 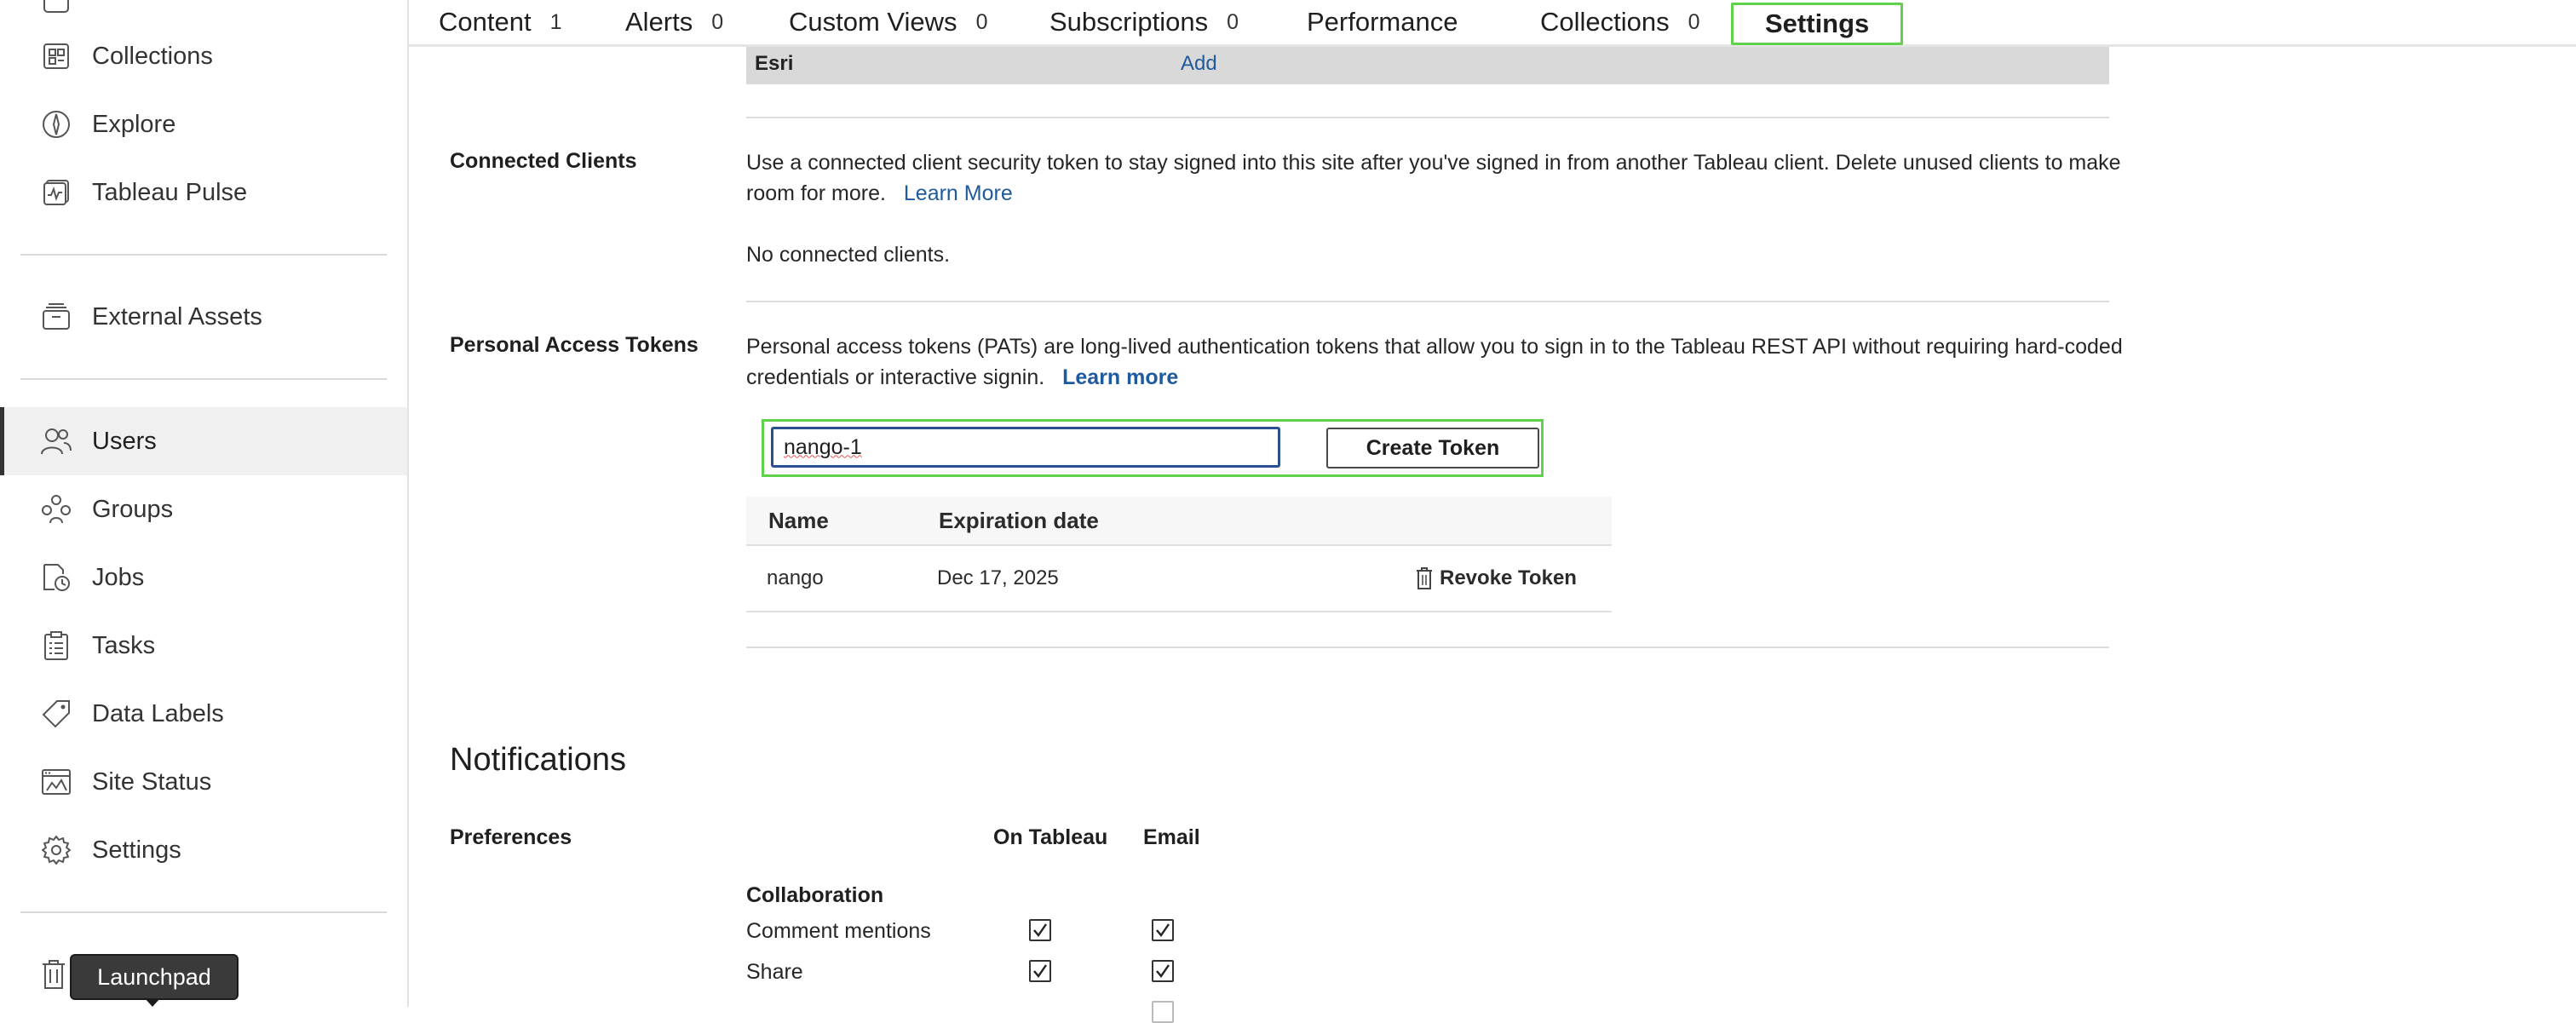 I want to click on tab-subscriptions: Subscriptions 0, so click(x=1144, y=22).